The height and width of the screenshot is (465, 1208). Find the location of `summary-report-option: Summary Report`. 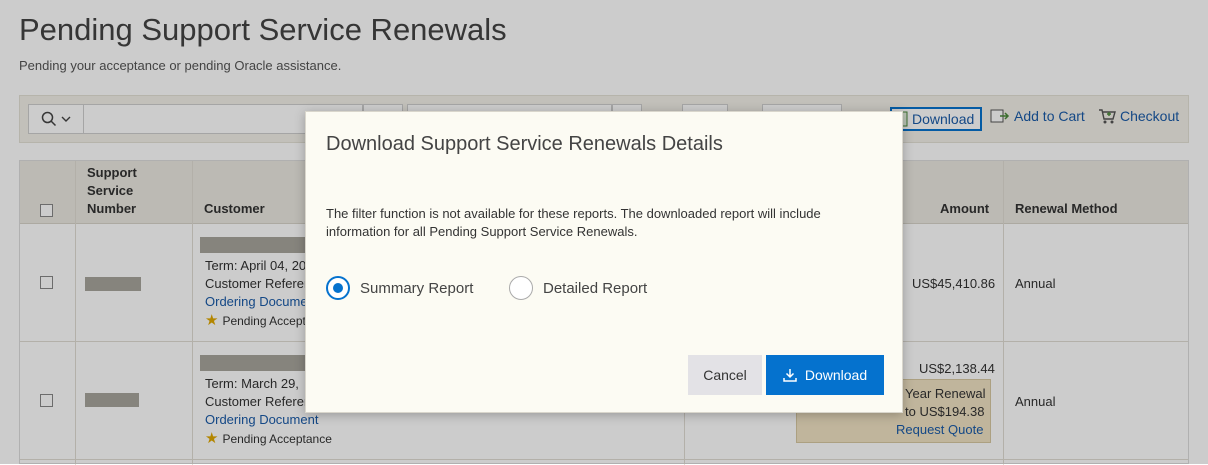

summary-report-option: Summary Report is located at coordinates (399, 288).